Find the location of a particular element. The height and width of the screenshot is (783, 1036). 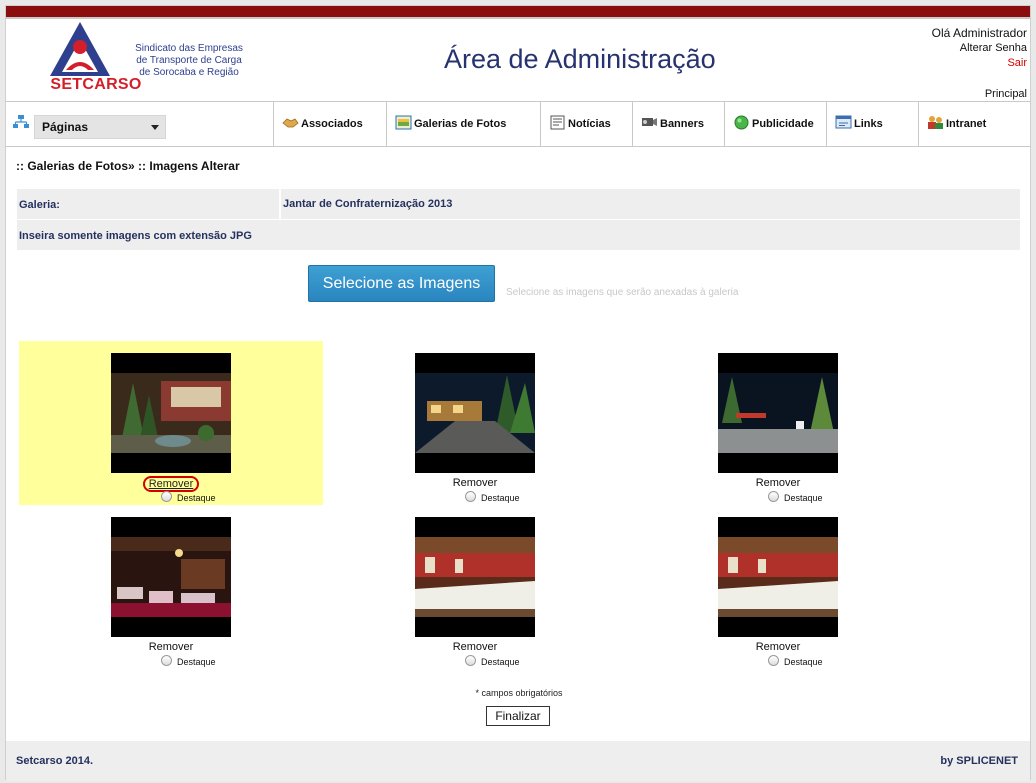

nav-galerias-de-fotos: Galerias de Fotos is located at coordinates (463, 124).